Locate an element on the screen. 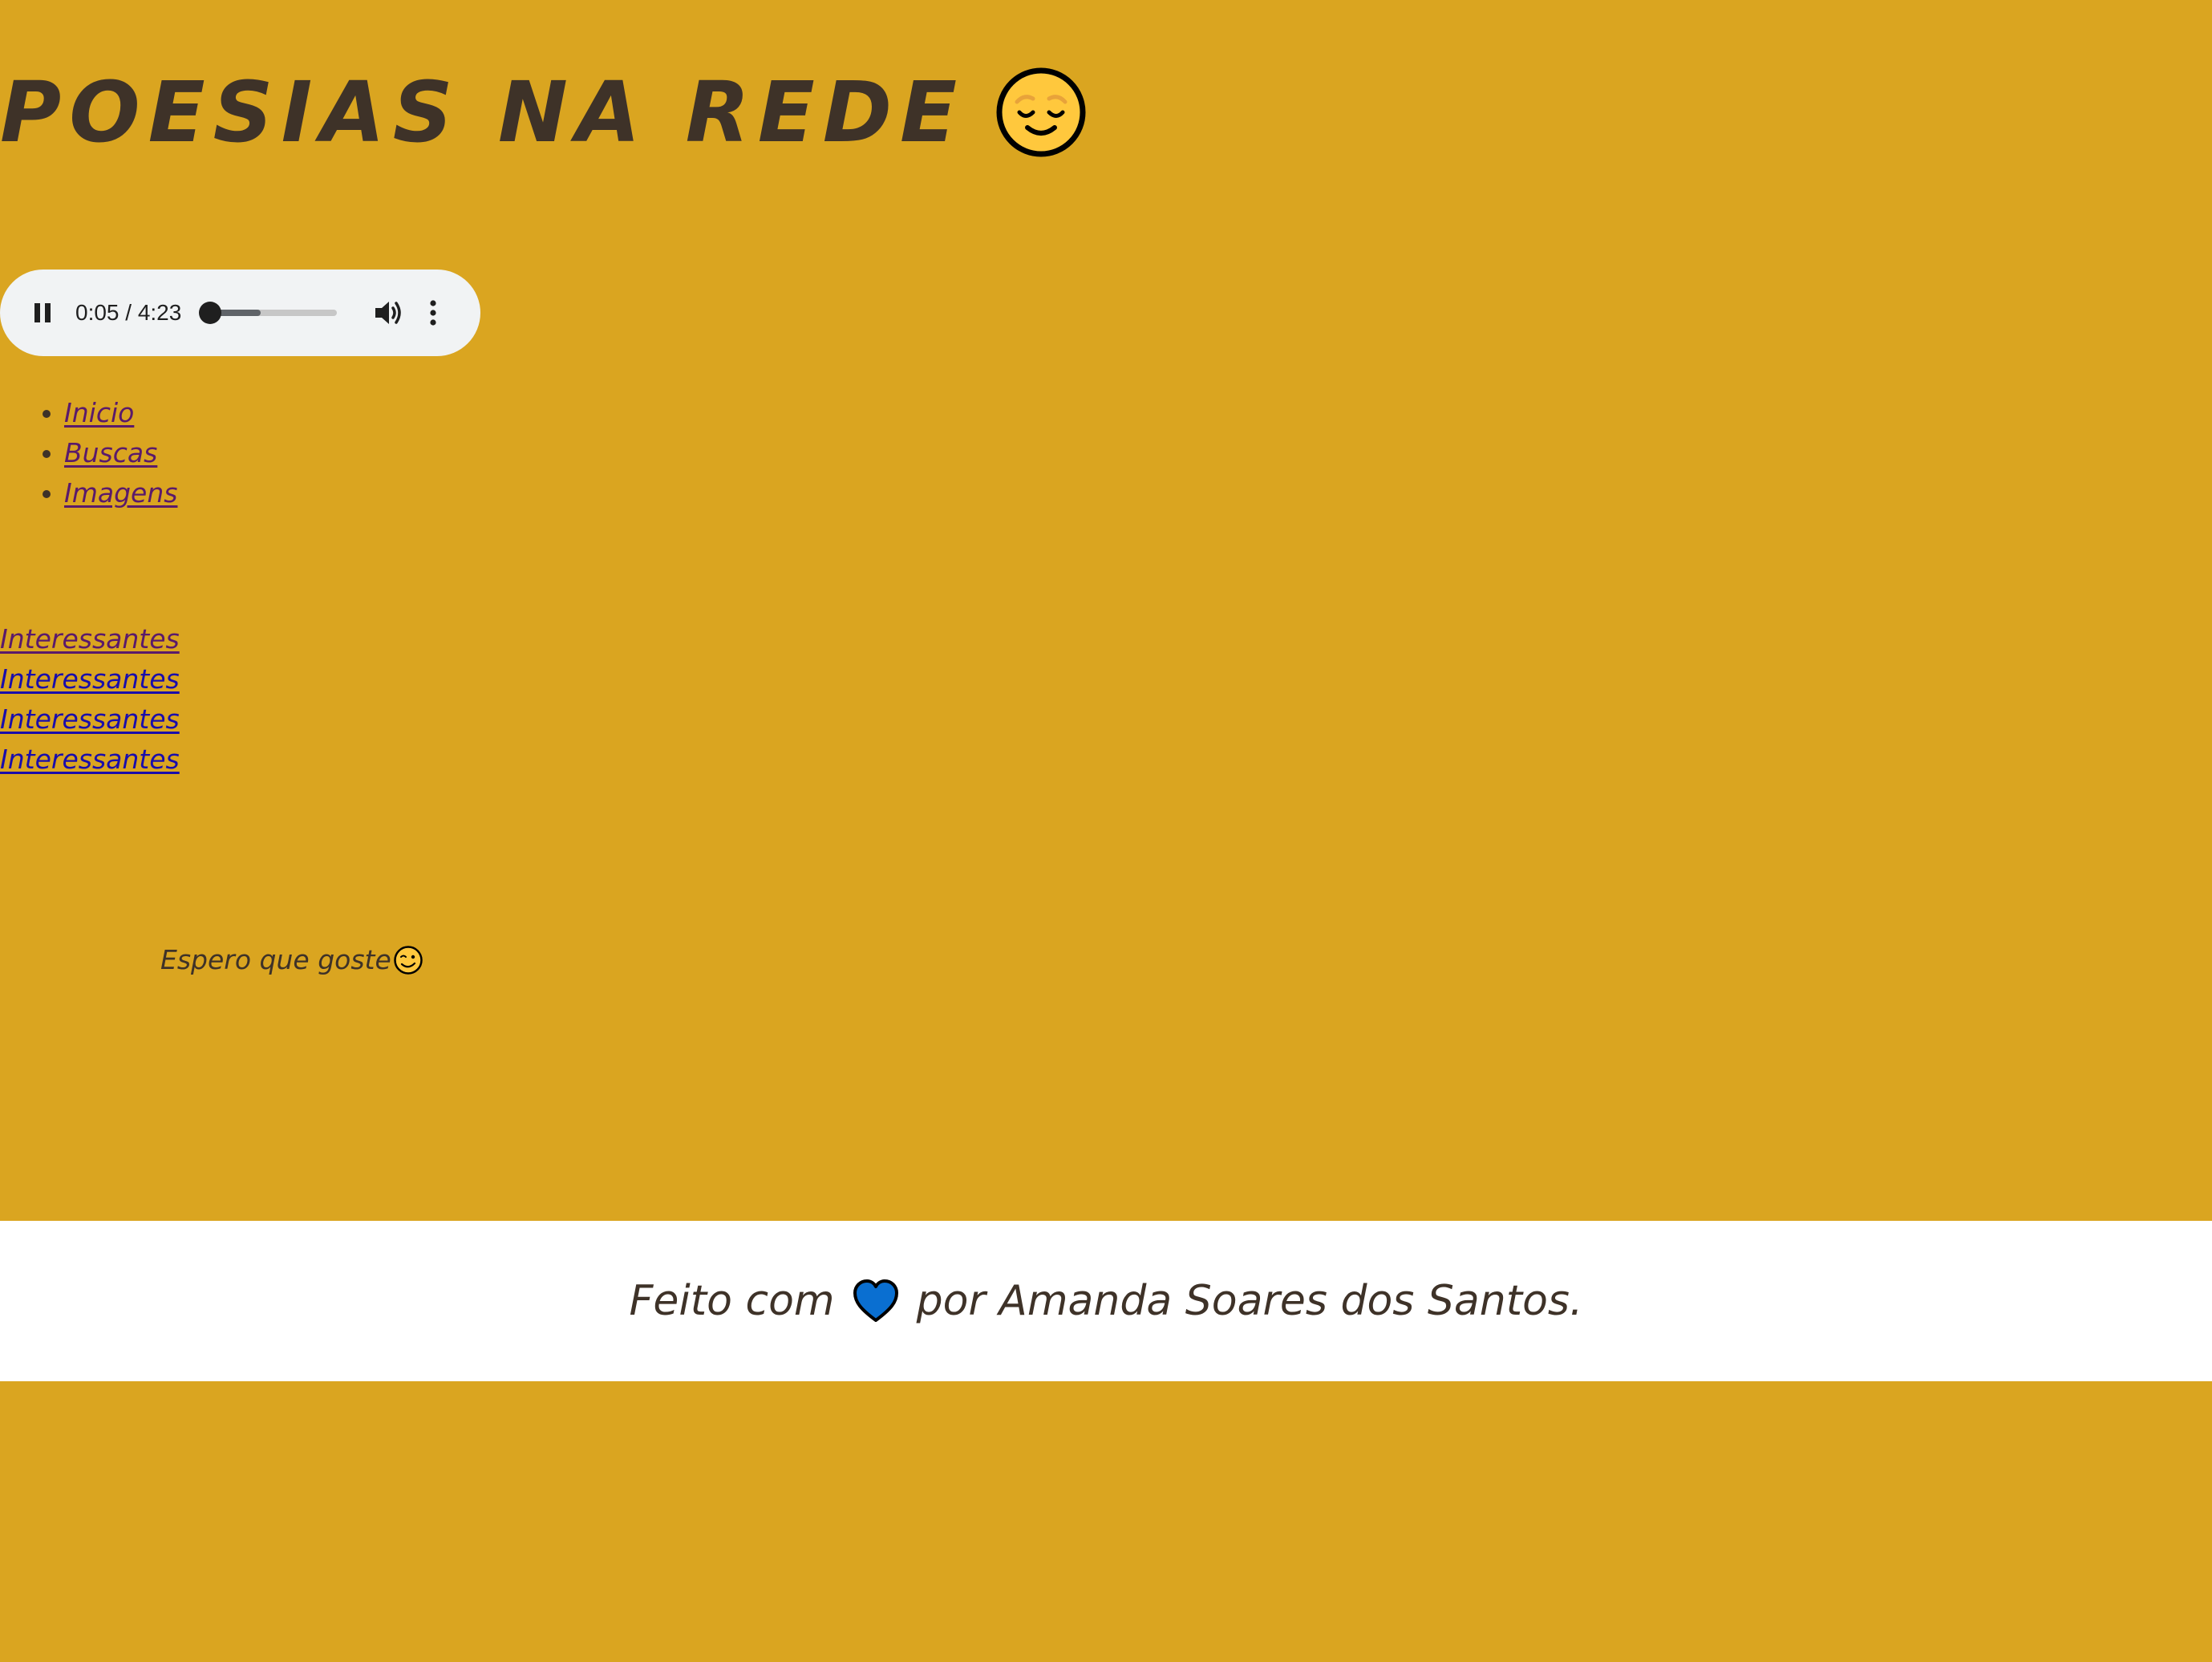  more-vertical-icon is located at coordinates (433, 313).